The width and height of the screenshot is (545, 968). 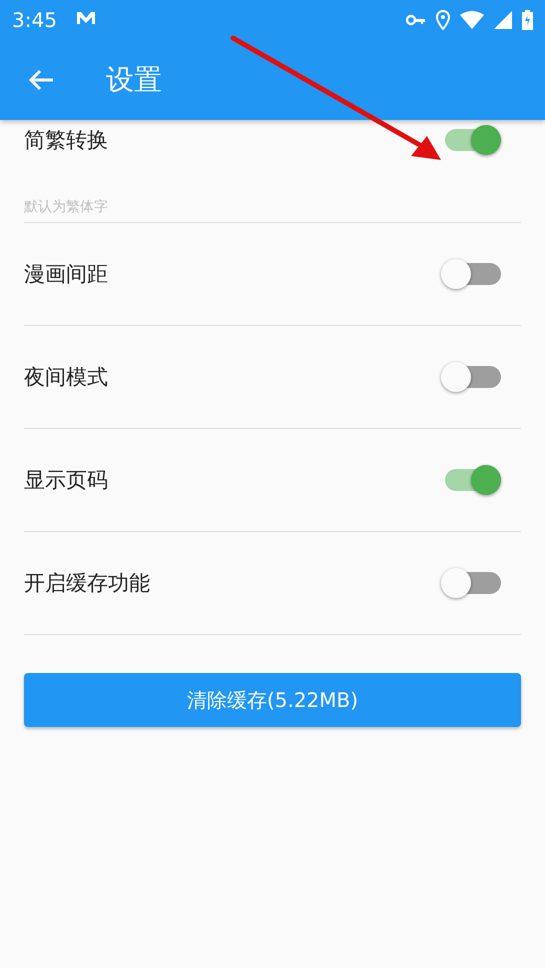 I want to click on wifi-icon, so click(x=472, y=20).